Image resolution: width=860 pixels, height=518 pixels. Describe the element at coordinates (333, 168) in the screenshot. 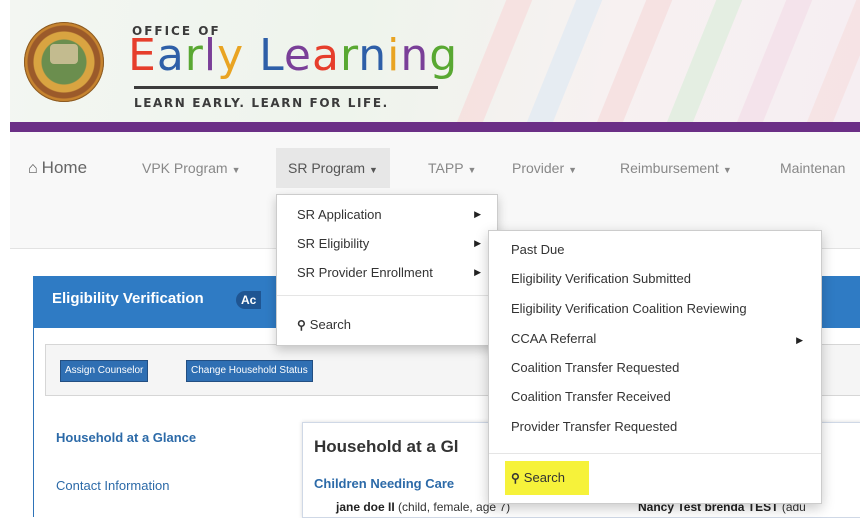

I see `nav-sr-program: SR Program ▼` at that location.